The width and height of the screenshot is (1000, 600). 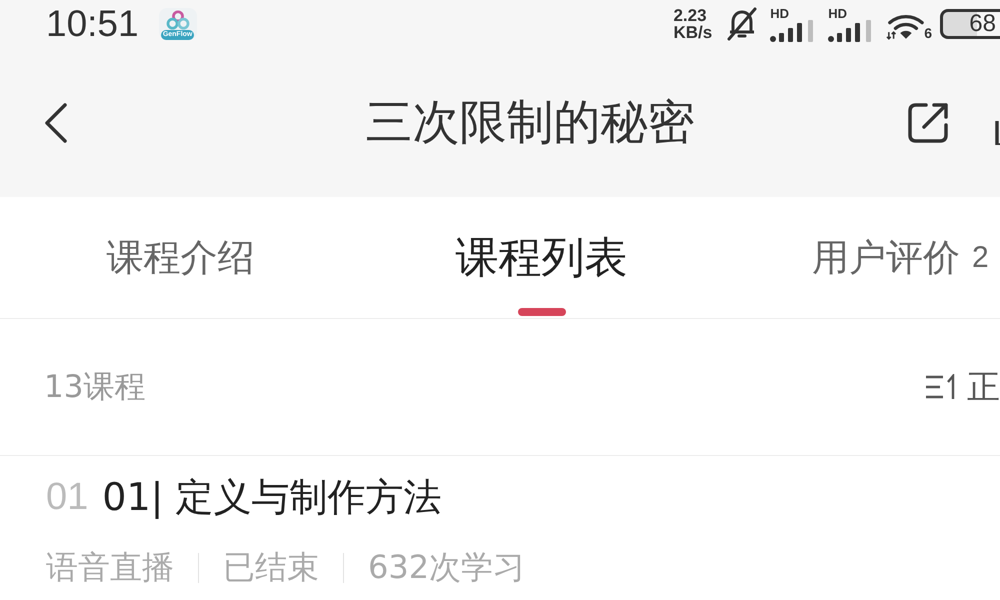 I want to click on lesson-number: 01, so click(x=67, y=497).